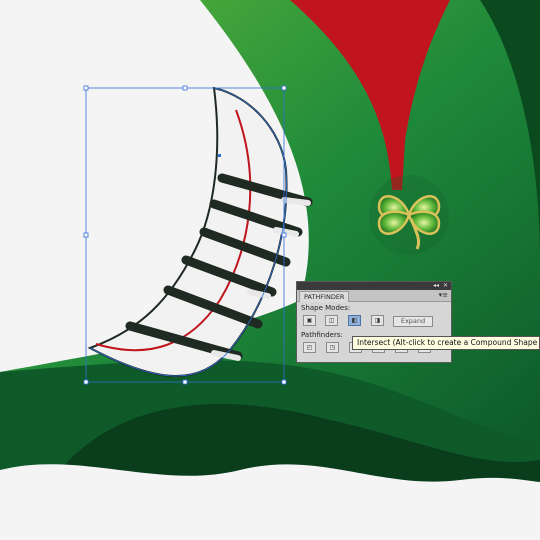  I want to click on handle-top-middle, so click(185, 88).